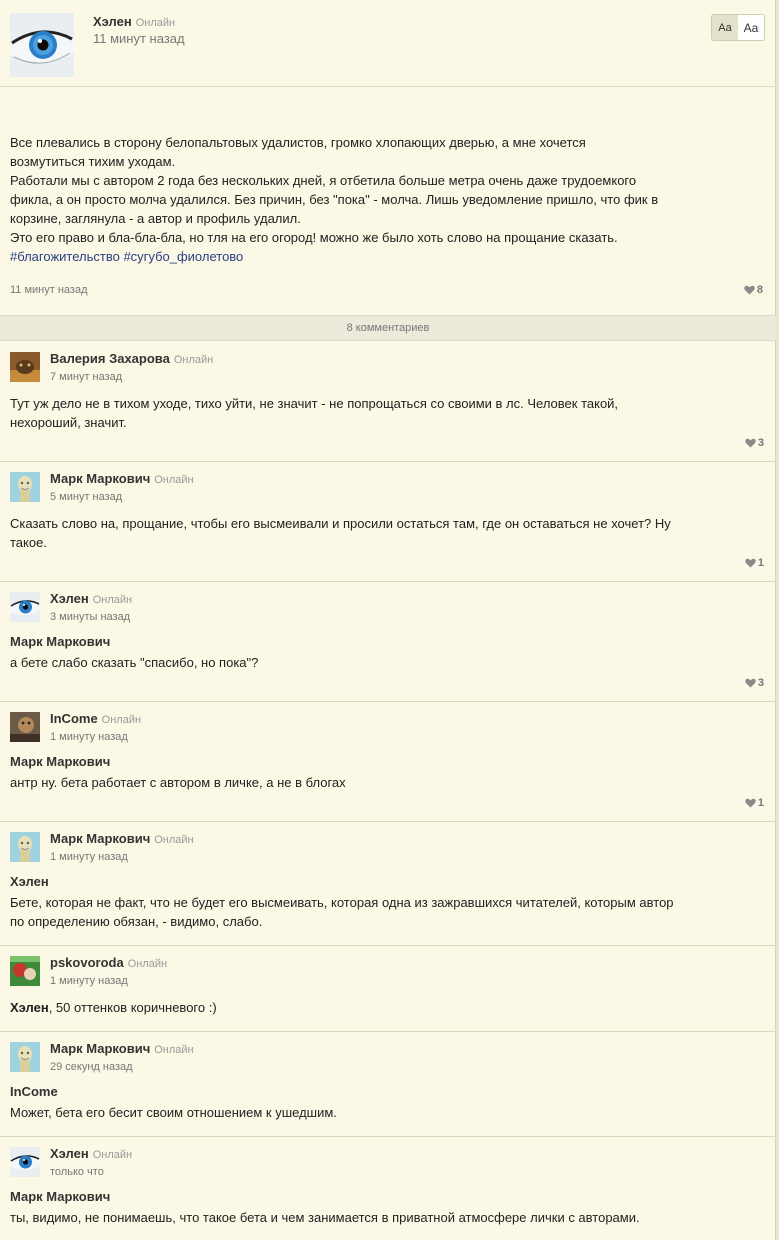  I want to click on post-timestamp: 11 минут назад, so click(139, 38).